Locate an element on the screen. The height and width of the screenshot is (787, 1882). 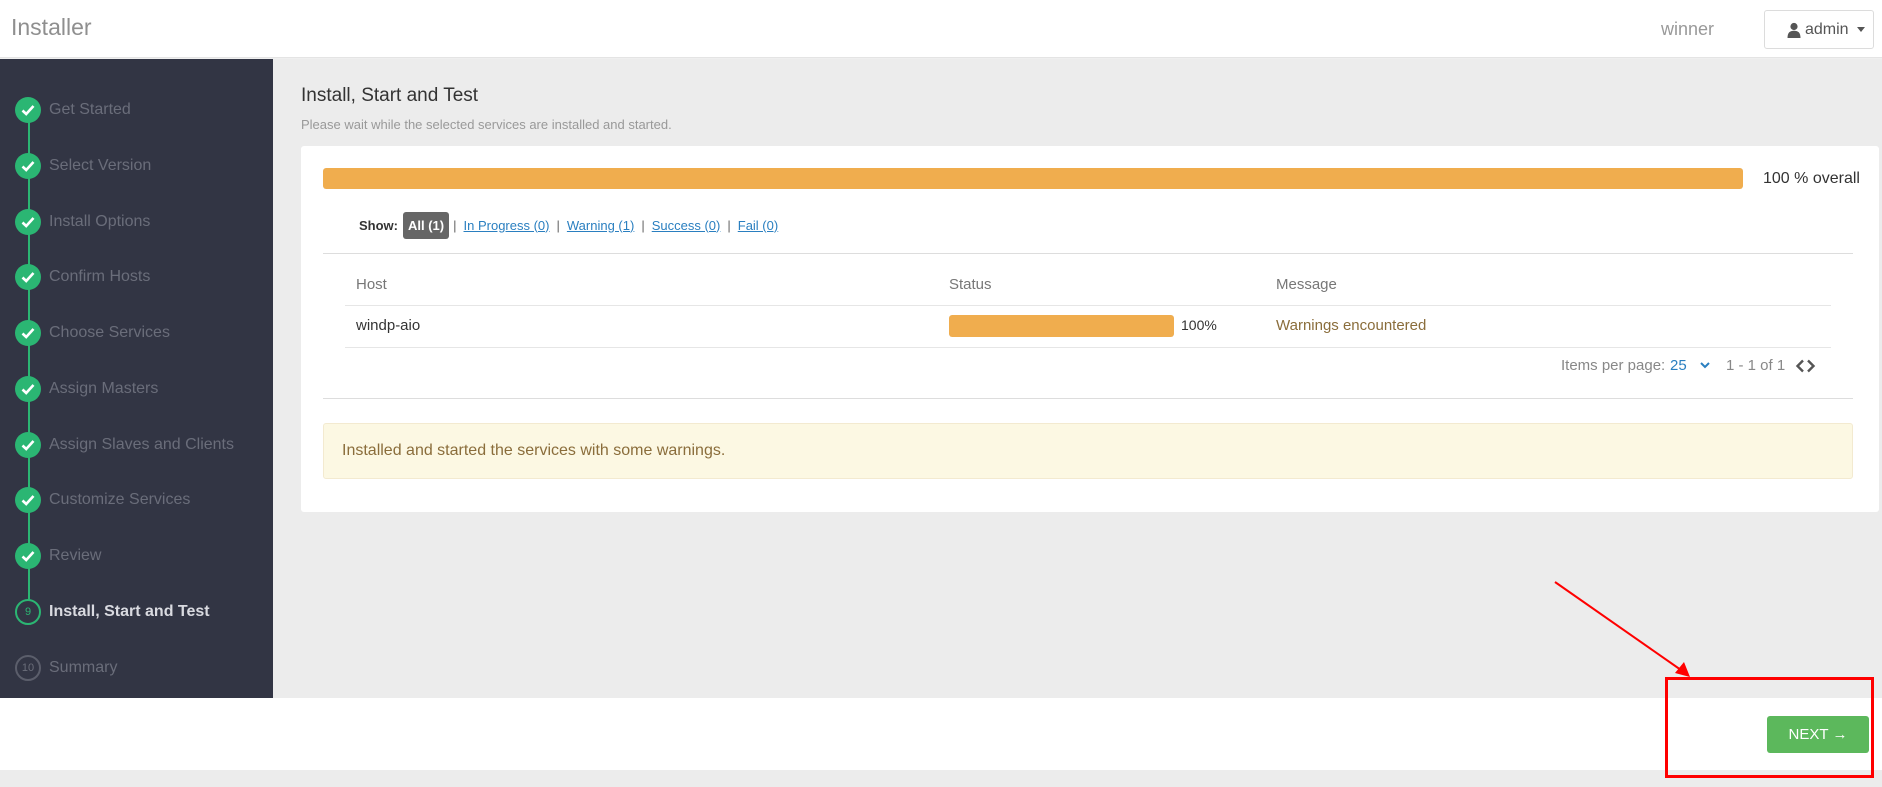
wizard-step-assign-masters: Assign Masters is located at coordinates (136, 389).